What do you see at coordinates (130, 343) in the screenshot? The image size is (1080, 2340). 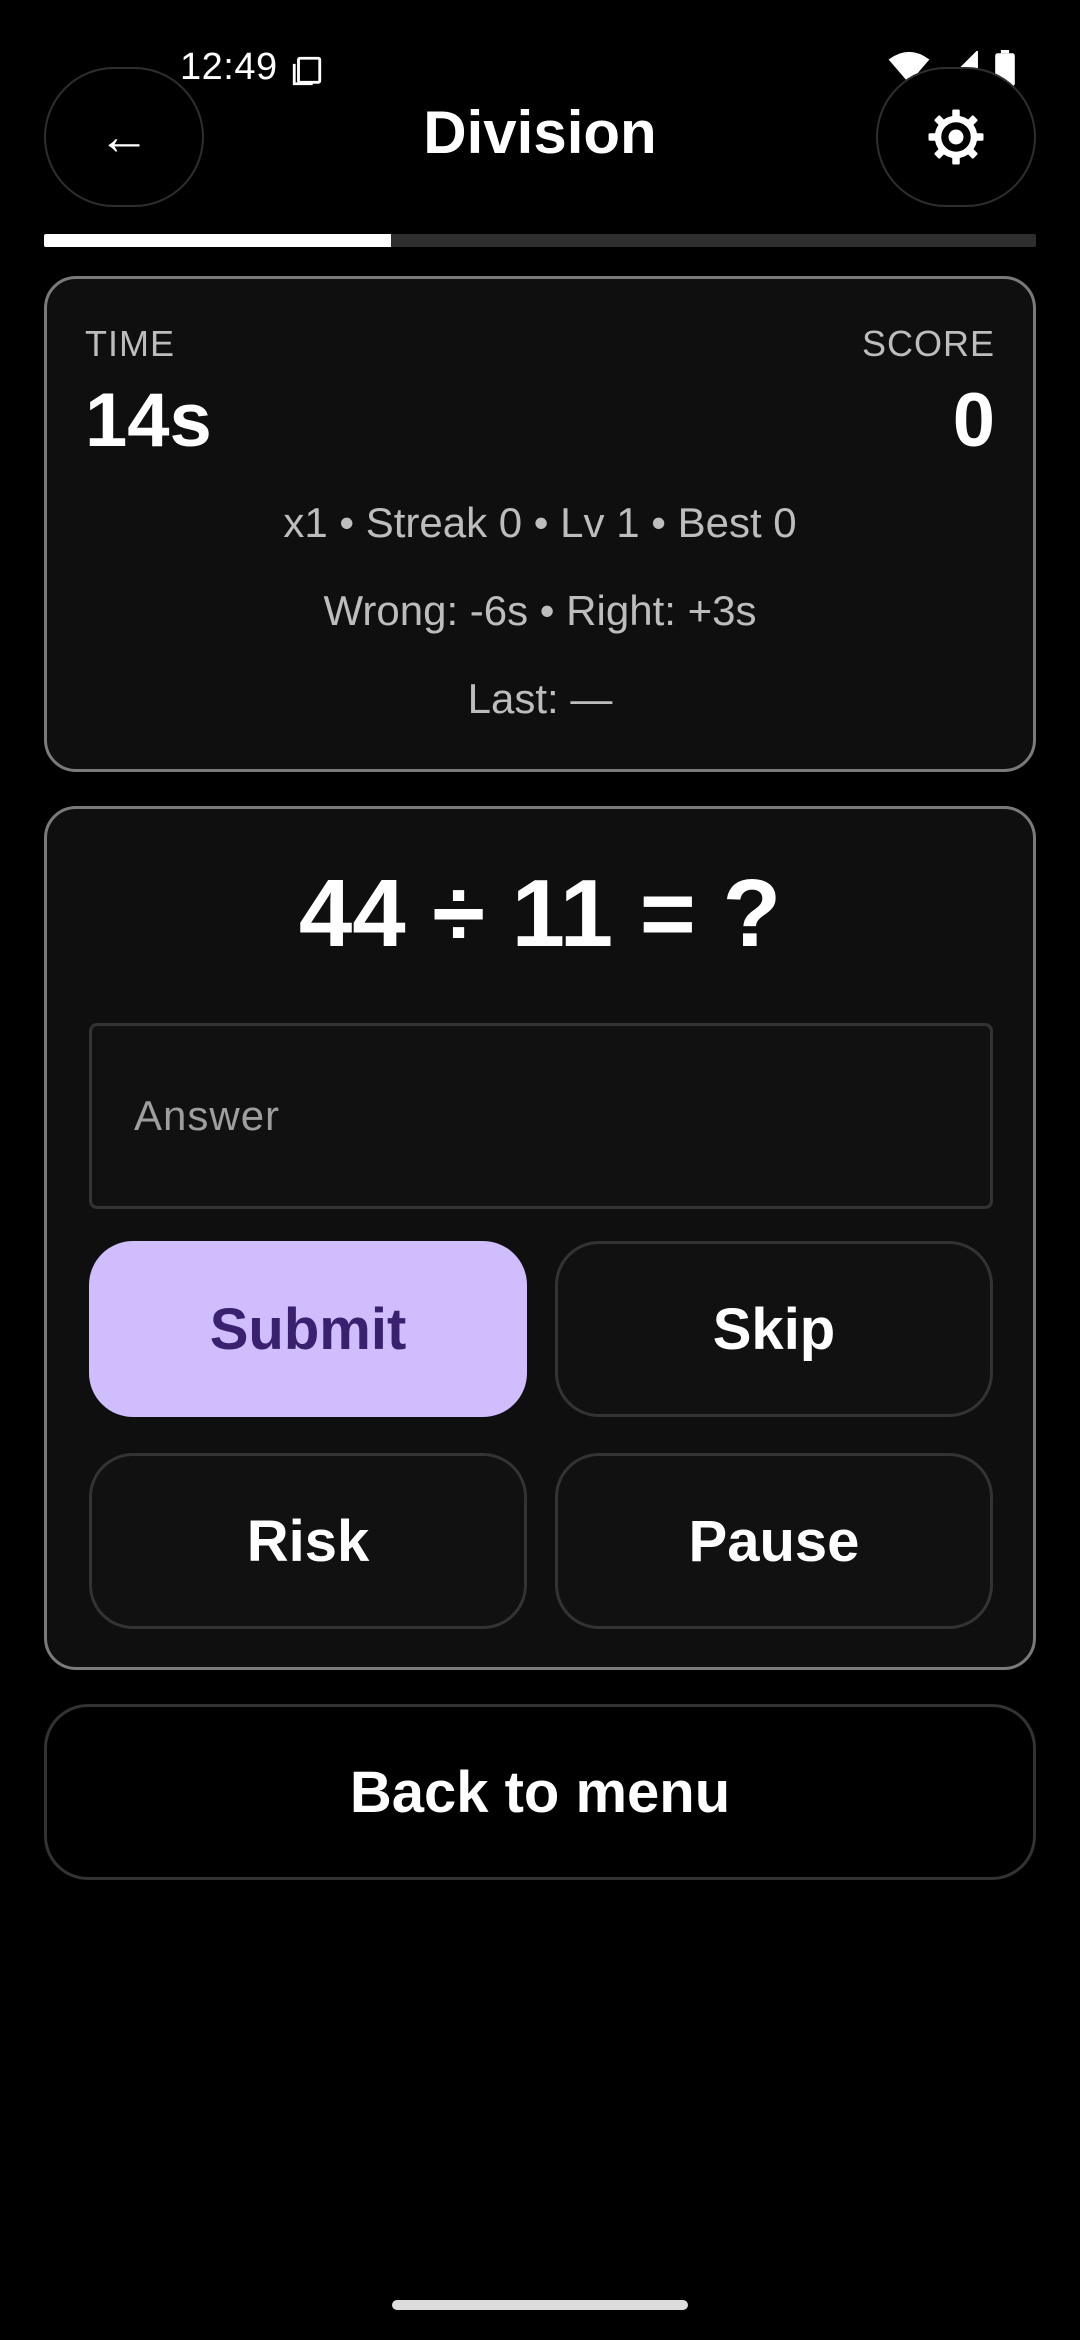 I see `time-label: TIME` at bounding box center [130, 343].